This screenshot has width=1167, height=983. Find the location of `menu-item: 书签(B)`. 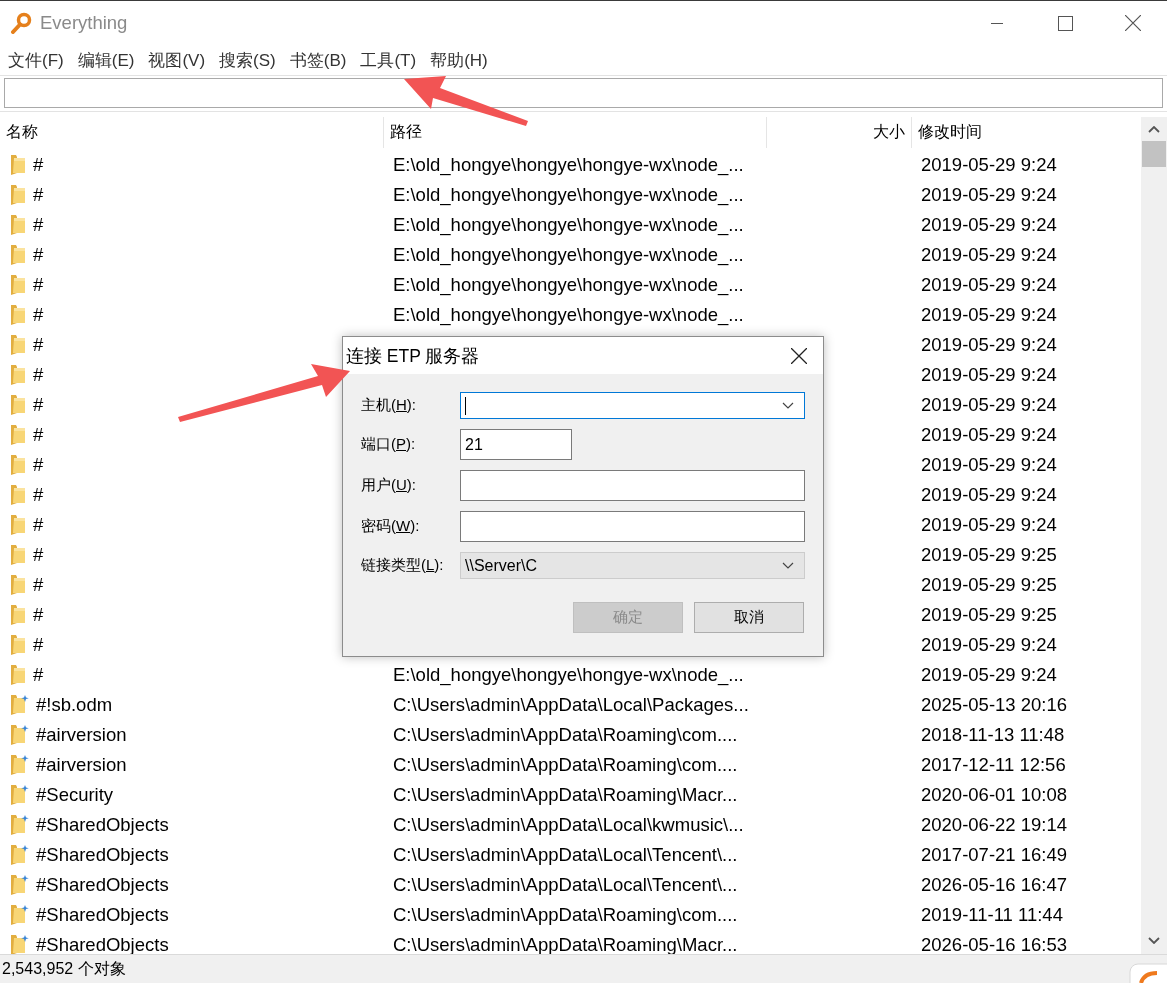

menu-item: 书签(B) is located at coordinates (318, 60).